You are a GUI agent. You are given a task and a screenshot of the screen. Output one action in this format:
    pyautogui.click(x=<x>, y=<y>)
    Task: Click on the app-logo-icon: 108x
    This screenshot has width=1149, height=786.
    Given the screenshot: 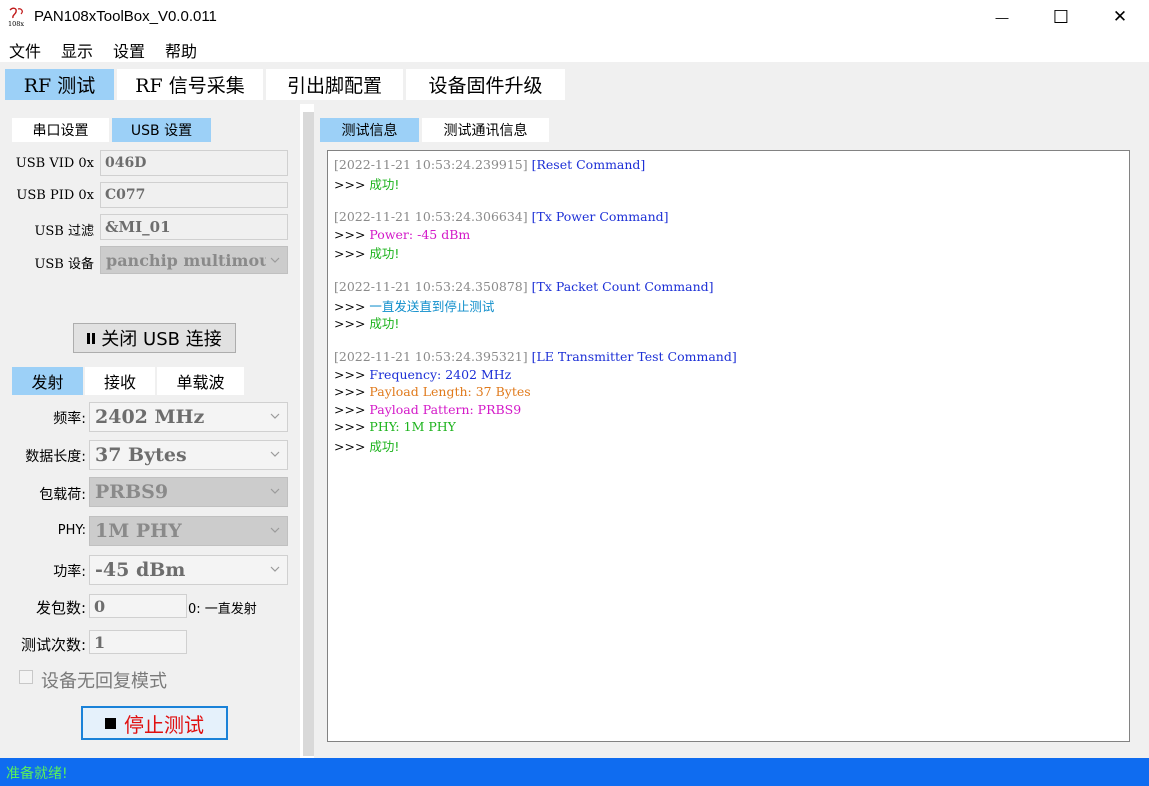 What is the action you would take?
    pyautogui.click(x=16, y=17)
    